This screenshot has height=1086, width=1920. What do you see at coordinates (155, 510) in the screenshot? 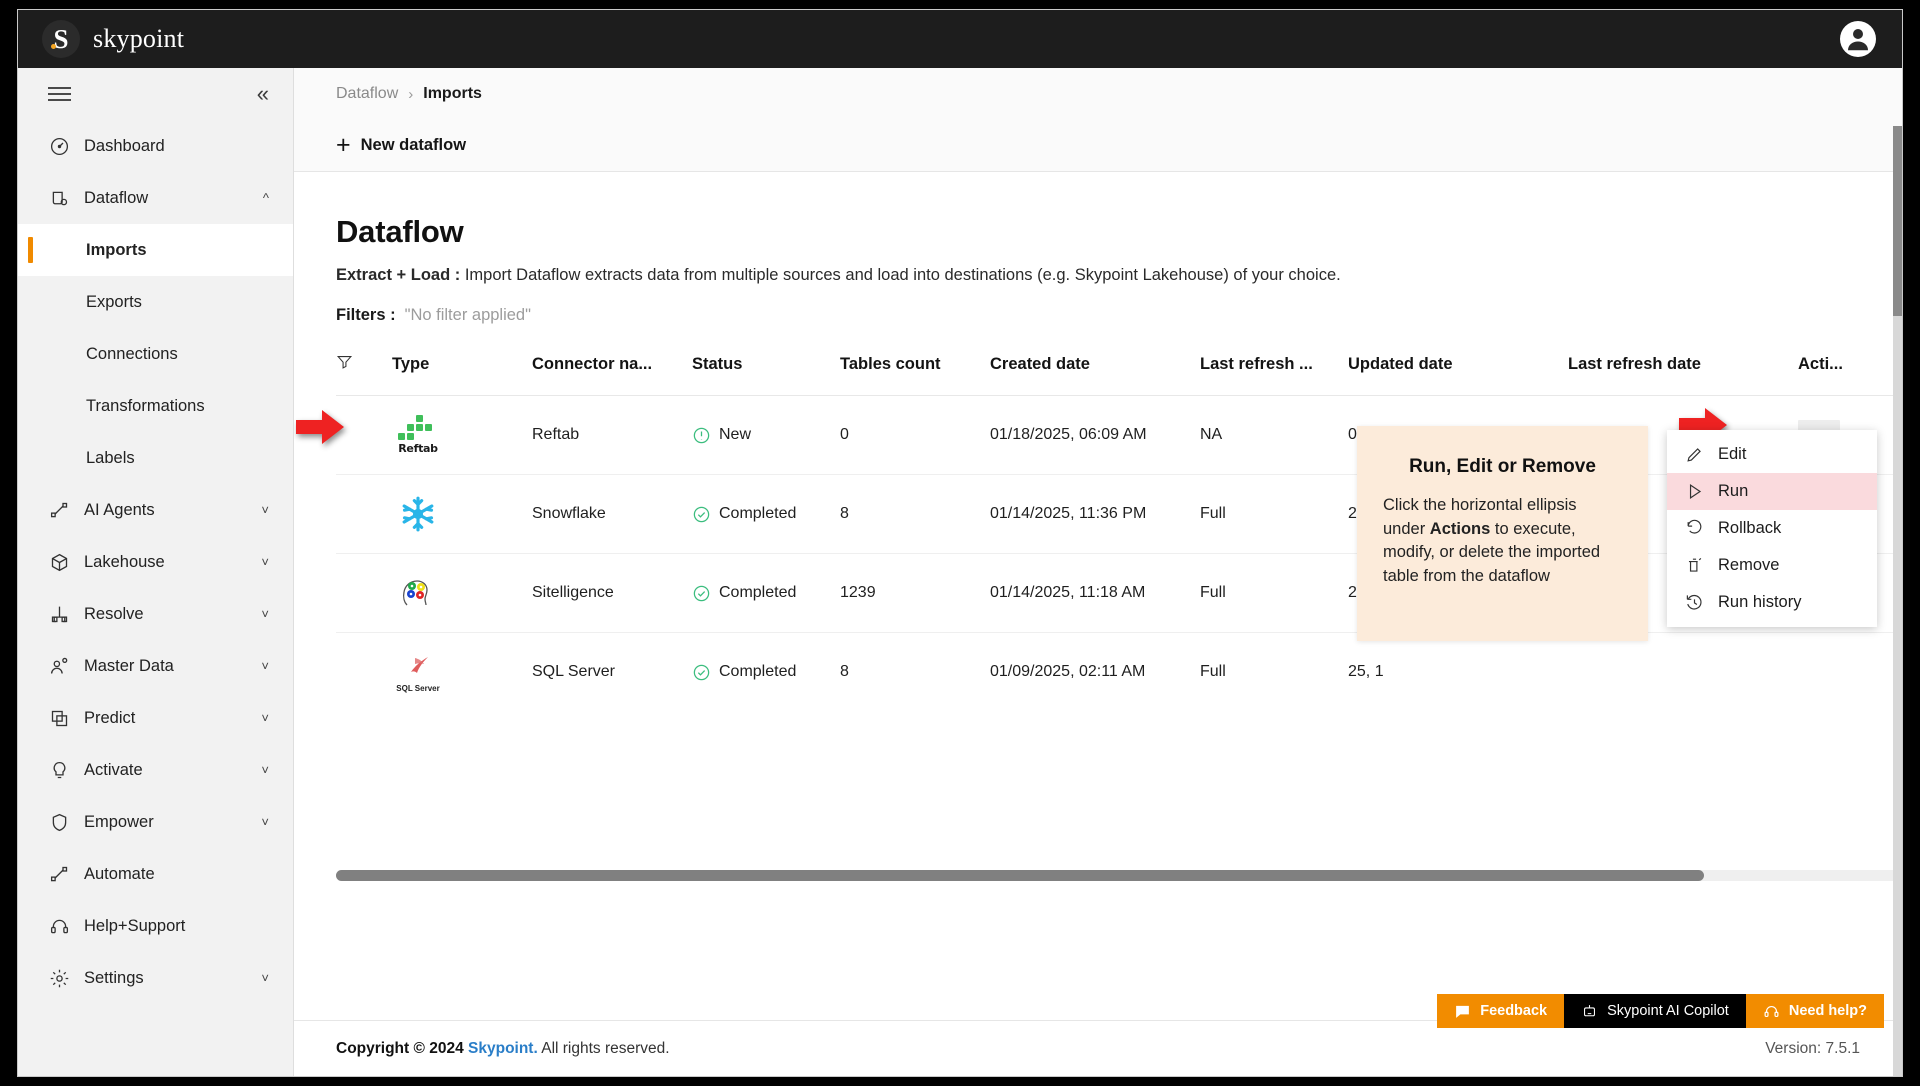
I see `sidebar-item-ai-agents: AI Agents ˅` at bounding box center [155, 510].